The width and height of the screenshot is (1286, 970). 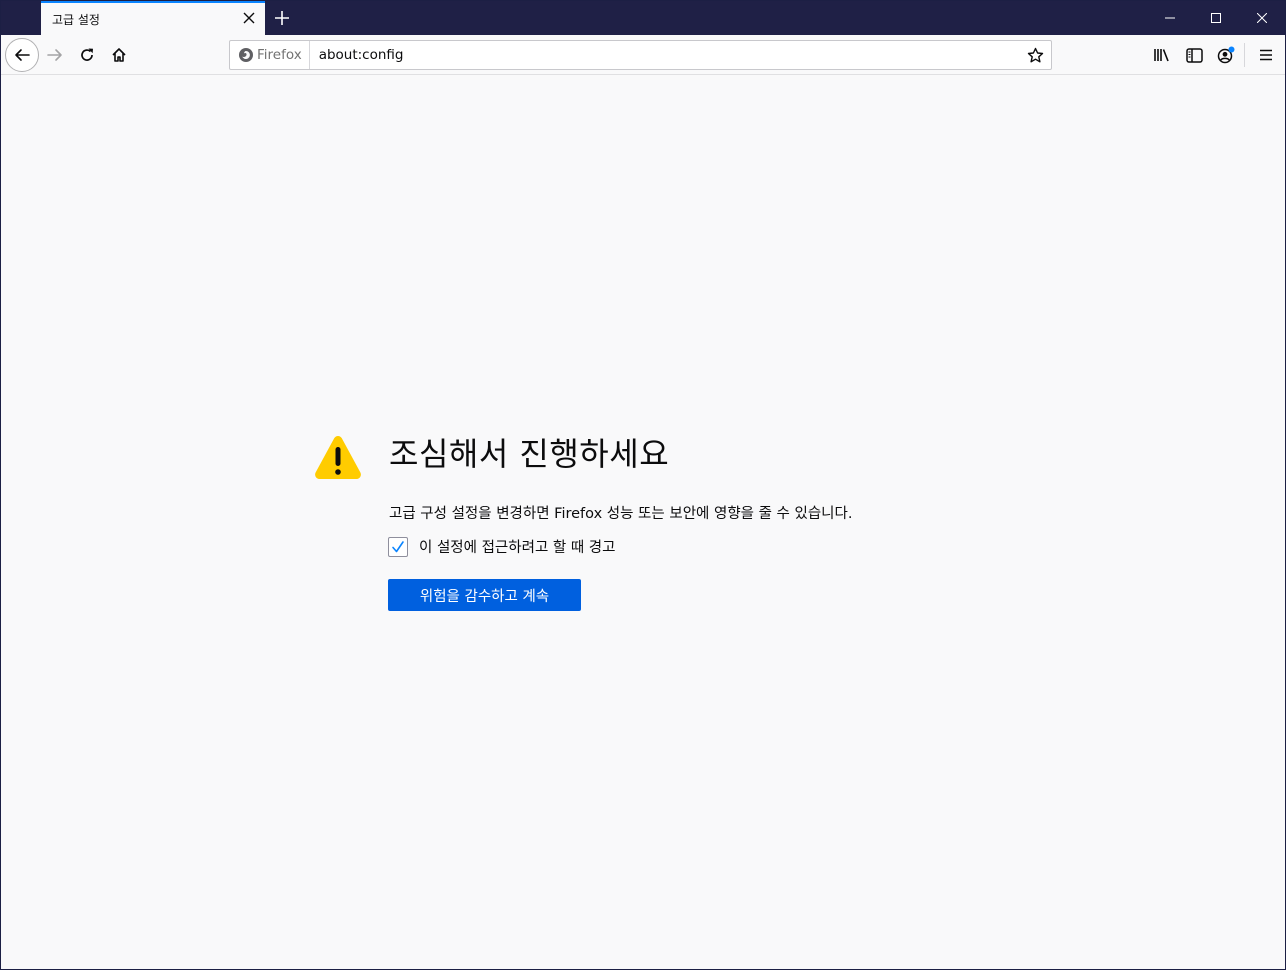 I want to click on menu-button, so click(x=1266, y=55).